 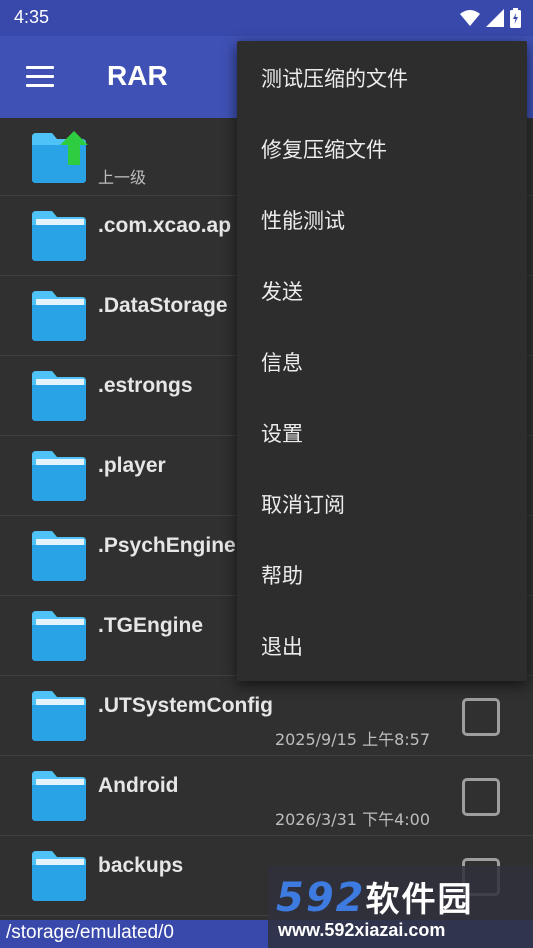 I want to click on file-name: .DataStorage, so click(x=163, y=305).